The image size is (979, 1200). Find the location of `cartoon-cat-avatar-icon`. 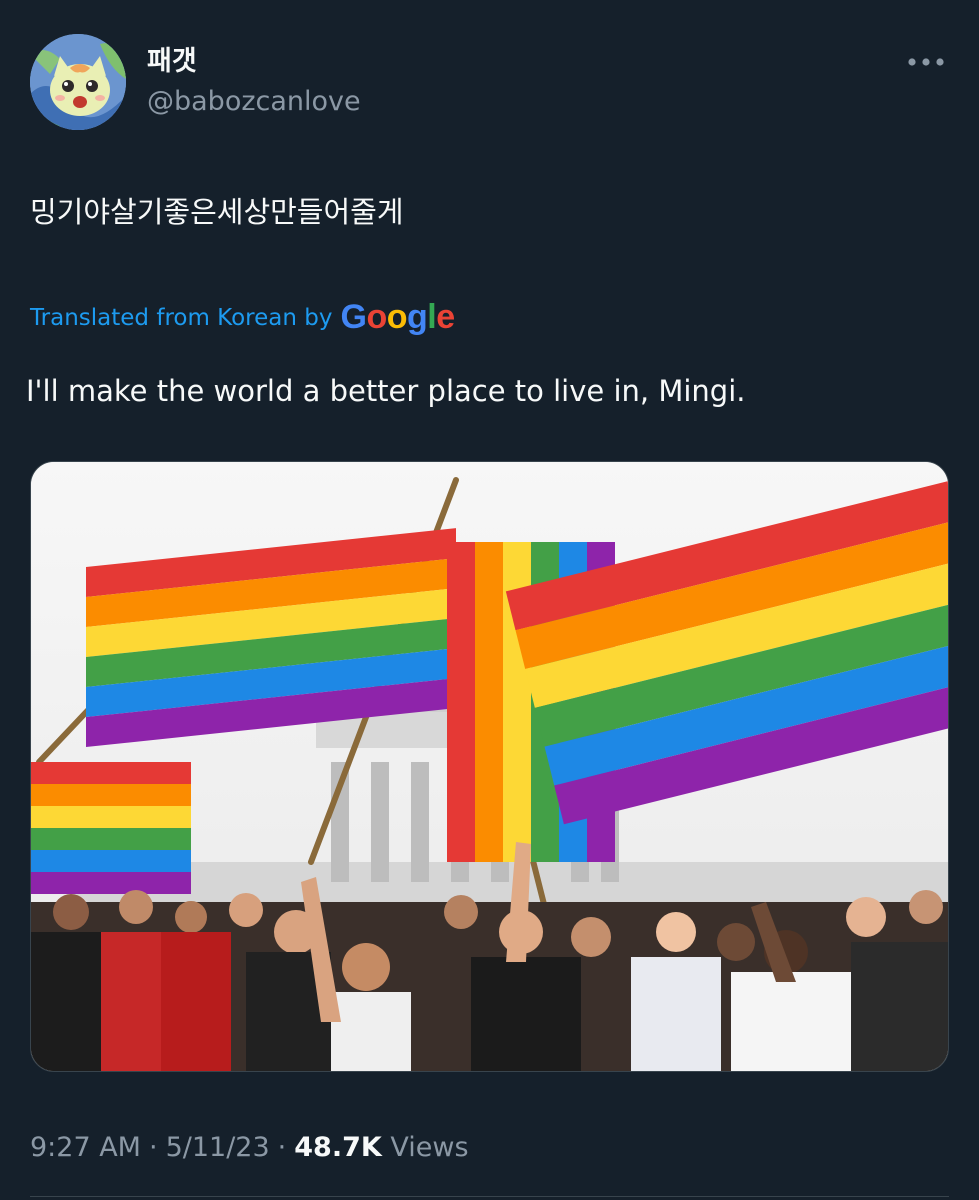

cartoon-cat-avatar-icon is located at coordinates (78, 82).